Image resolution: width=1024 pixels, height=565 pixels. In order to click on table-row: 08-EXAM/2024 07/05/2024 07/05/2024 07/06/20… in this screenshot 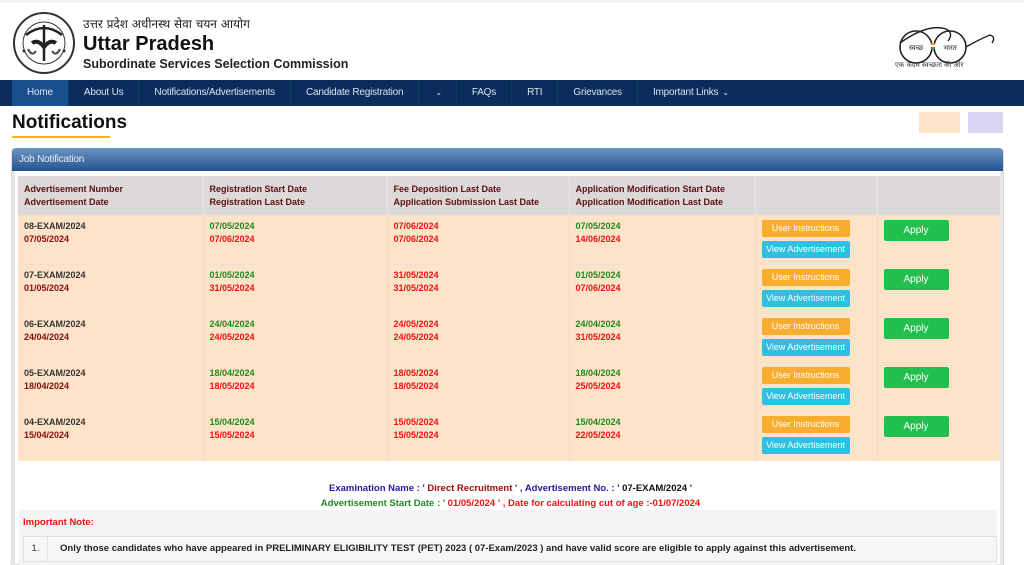, I will do `click(509, 240)`.